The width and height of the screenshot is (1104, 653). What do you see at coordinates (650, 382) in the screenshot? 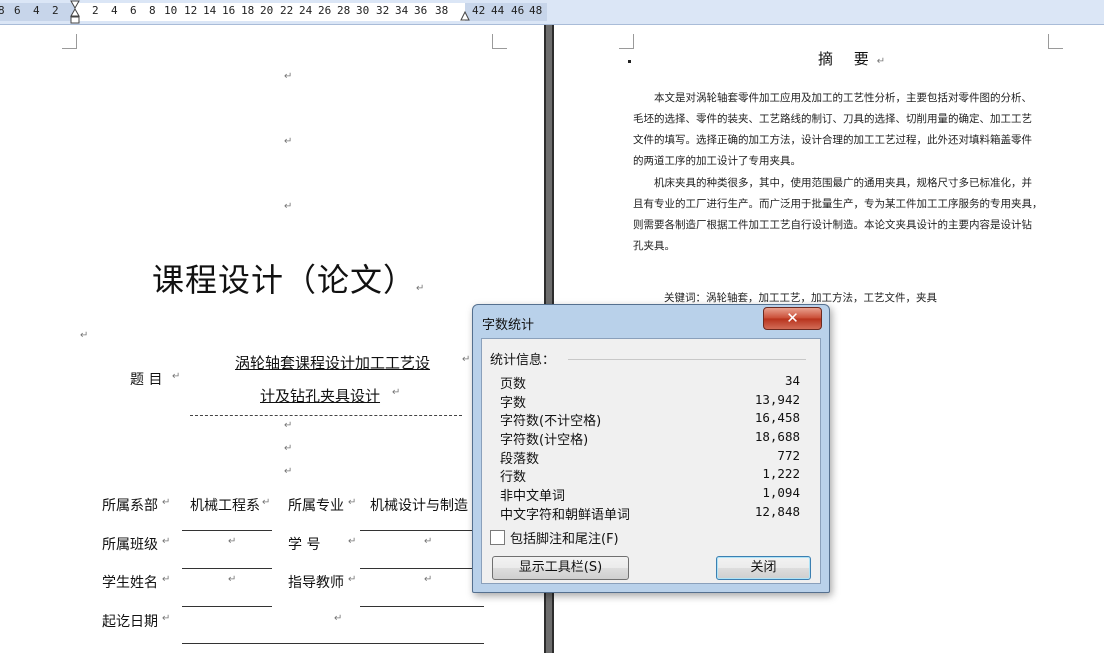
I see `stat-row-pages: 页数 34` at bounding box center [650, 382].